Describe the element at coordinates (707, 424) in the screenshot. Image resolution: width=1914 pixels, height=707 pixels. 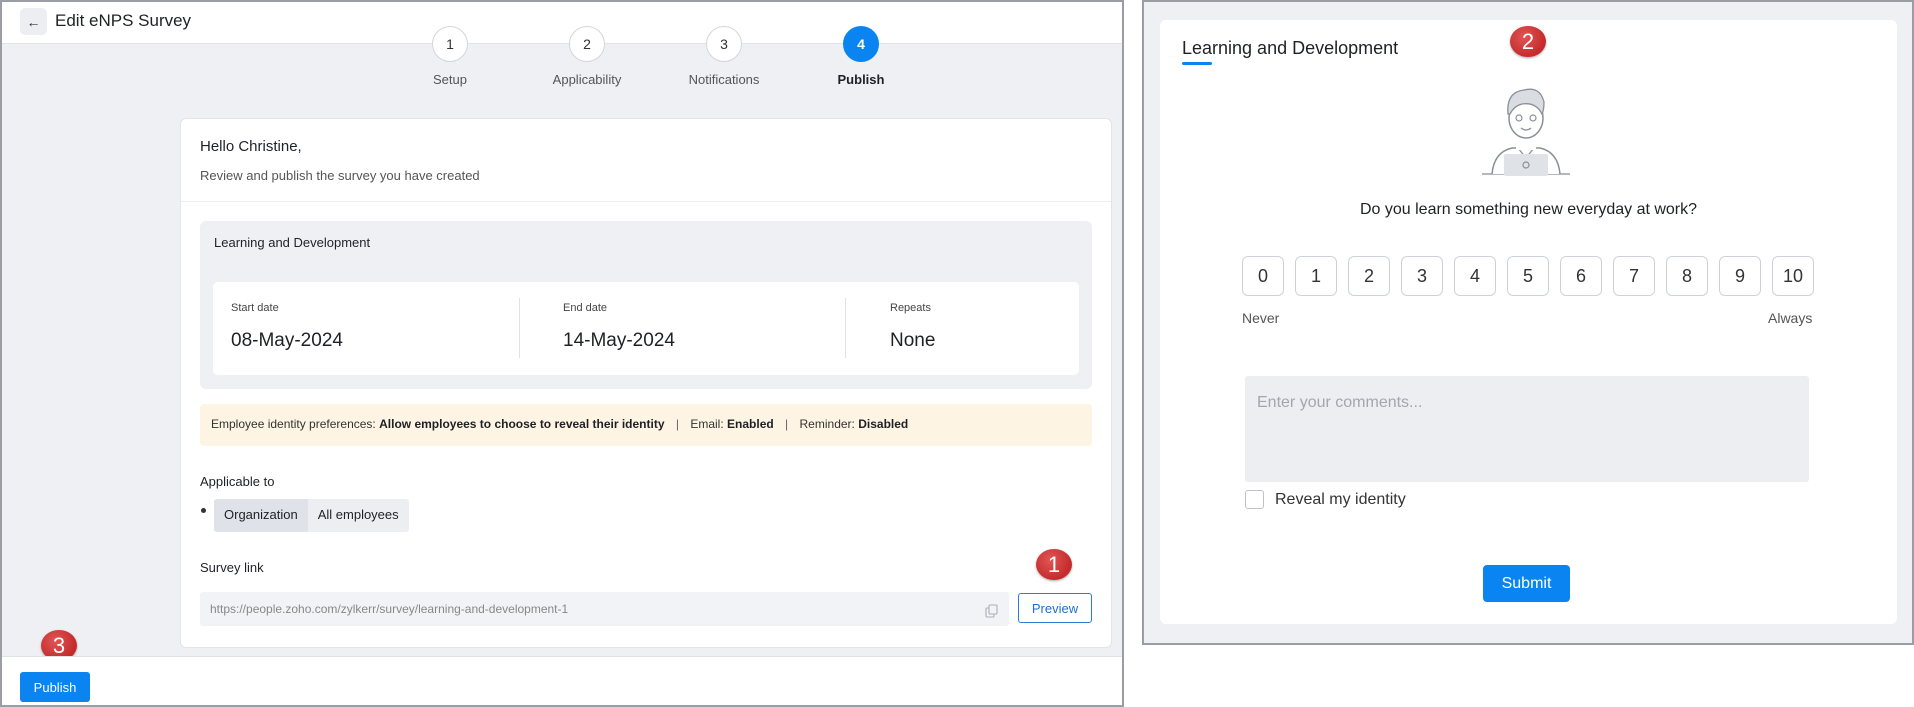
I see `email-label: Email:` at that location.